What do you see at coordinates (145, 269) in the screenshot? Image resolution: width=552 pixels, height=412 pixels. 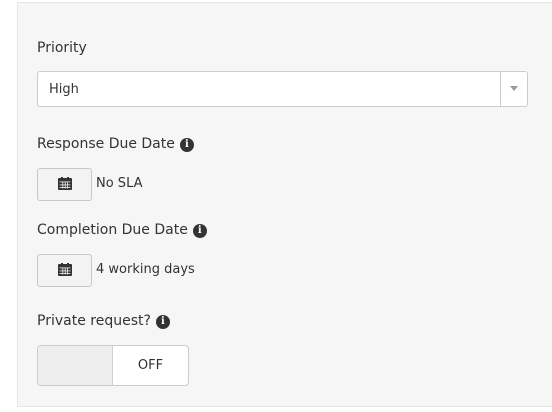 I see `completion-due-value: 4 working days` at bounding box center [145, 269].